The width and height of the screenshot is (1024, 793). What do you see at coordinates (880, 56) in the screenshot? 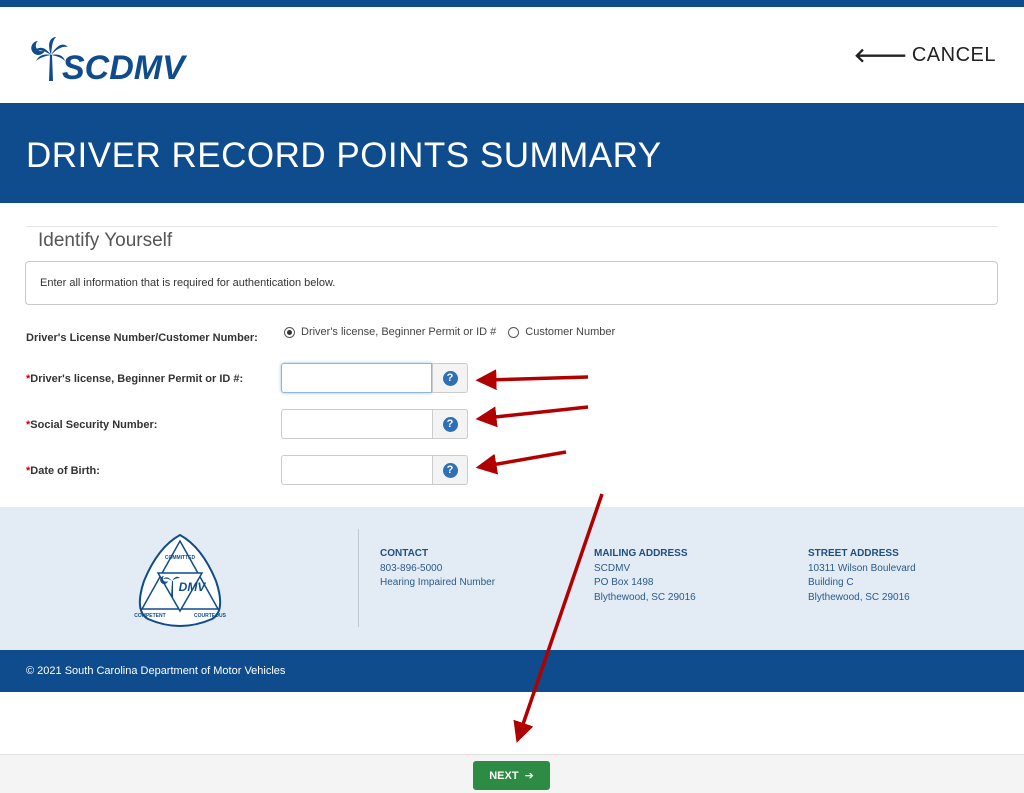
I see `arrow-left-icon: 🡐` at bounding box center [880, 56].